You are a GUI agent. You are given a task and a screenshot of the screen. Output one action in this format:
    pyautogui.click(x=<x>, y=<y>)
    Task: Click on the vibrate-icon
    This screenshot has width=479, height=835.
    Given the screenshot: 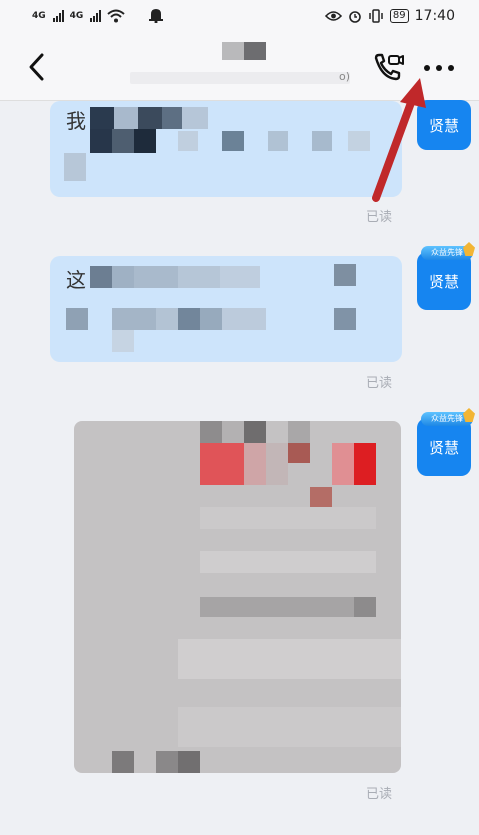 What is the action you would take?
    pyautogui.click(x=376, y=16)
    